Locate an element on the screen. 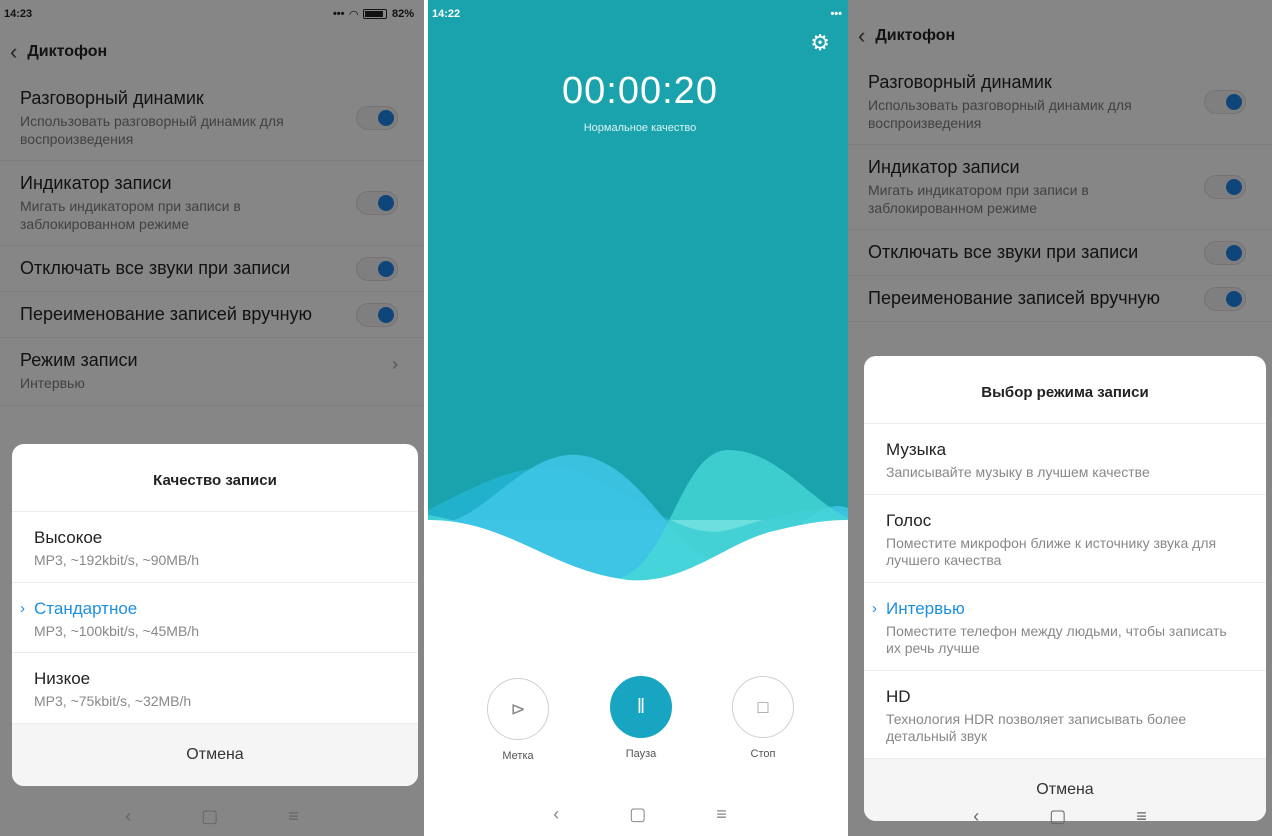  status-bar: 14:22 ••• is located at coordinates (640, 14).